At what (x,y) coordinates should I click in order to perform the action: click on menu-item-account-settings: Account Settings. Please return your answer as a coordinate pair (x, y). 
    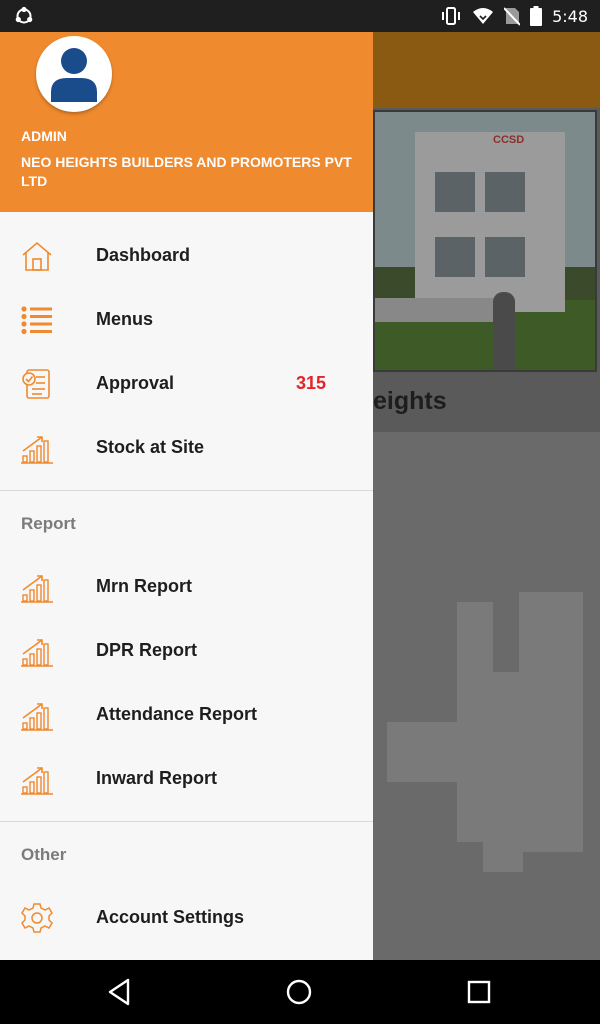
    Looking at the image, I should click on (186, 918).